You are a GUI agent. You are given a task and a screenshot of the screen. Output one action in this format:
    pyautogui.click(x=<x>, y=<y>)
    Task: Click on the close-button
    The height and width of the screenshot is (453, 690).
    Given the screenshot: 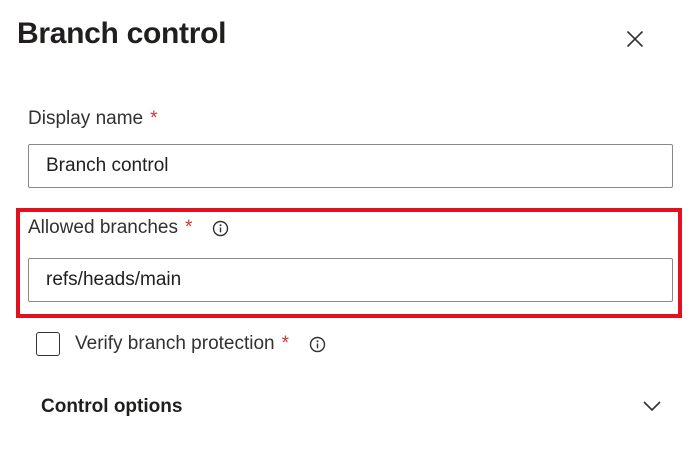 What is the action you would take?
    pyautogui.click(x=635, y=39)
    